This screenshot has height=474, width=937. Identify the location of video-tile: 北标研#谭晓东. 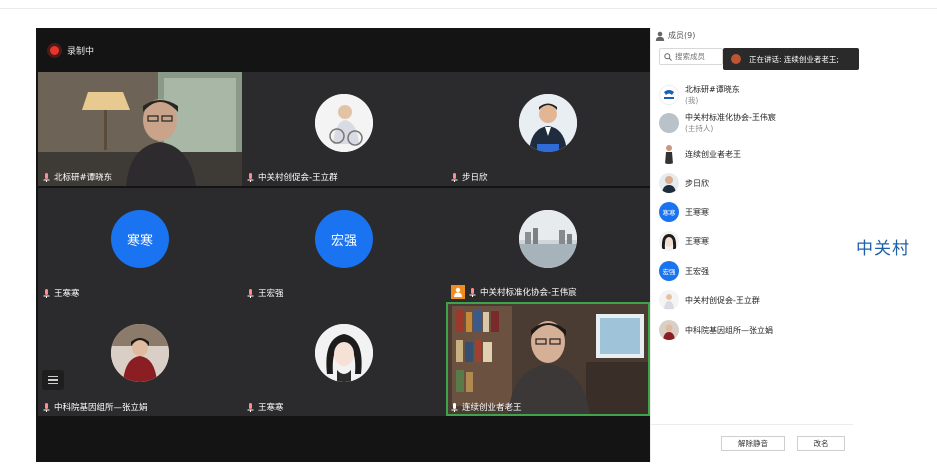
(140, 129).